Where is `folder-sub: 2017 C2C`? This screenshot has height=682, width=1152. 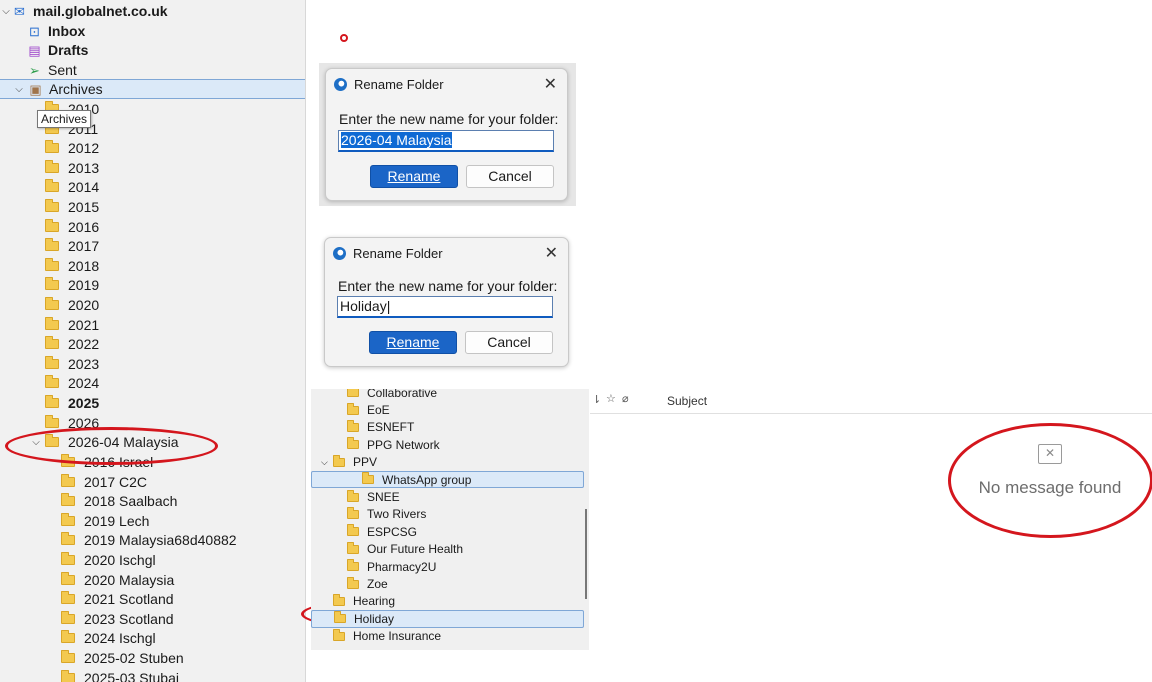 folder-sub: 2017 C2C is located at coordinates (152, 482).